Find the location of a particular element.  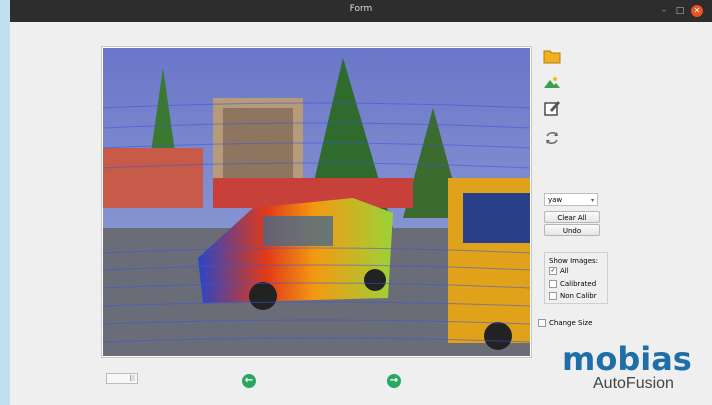

axis-select: yaw ▾ is located at coordinates (571, 199).